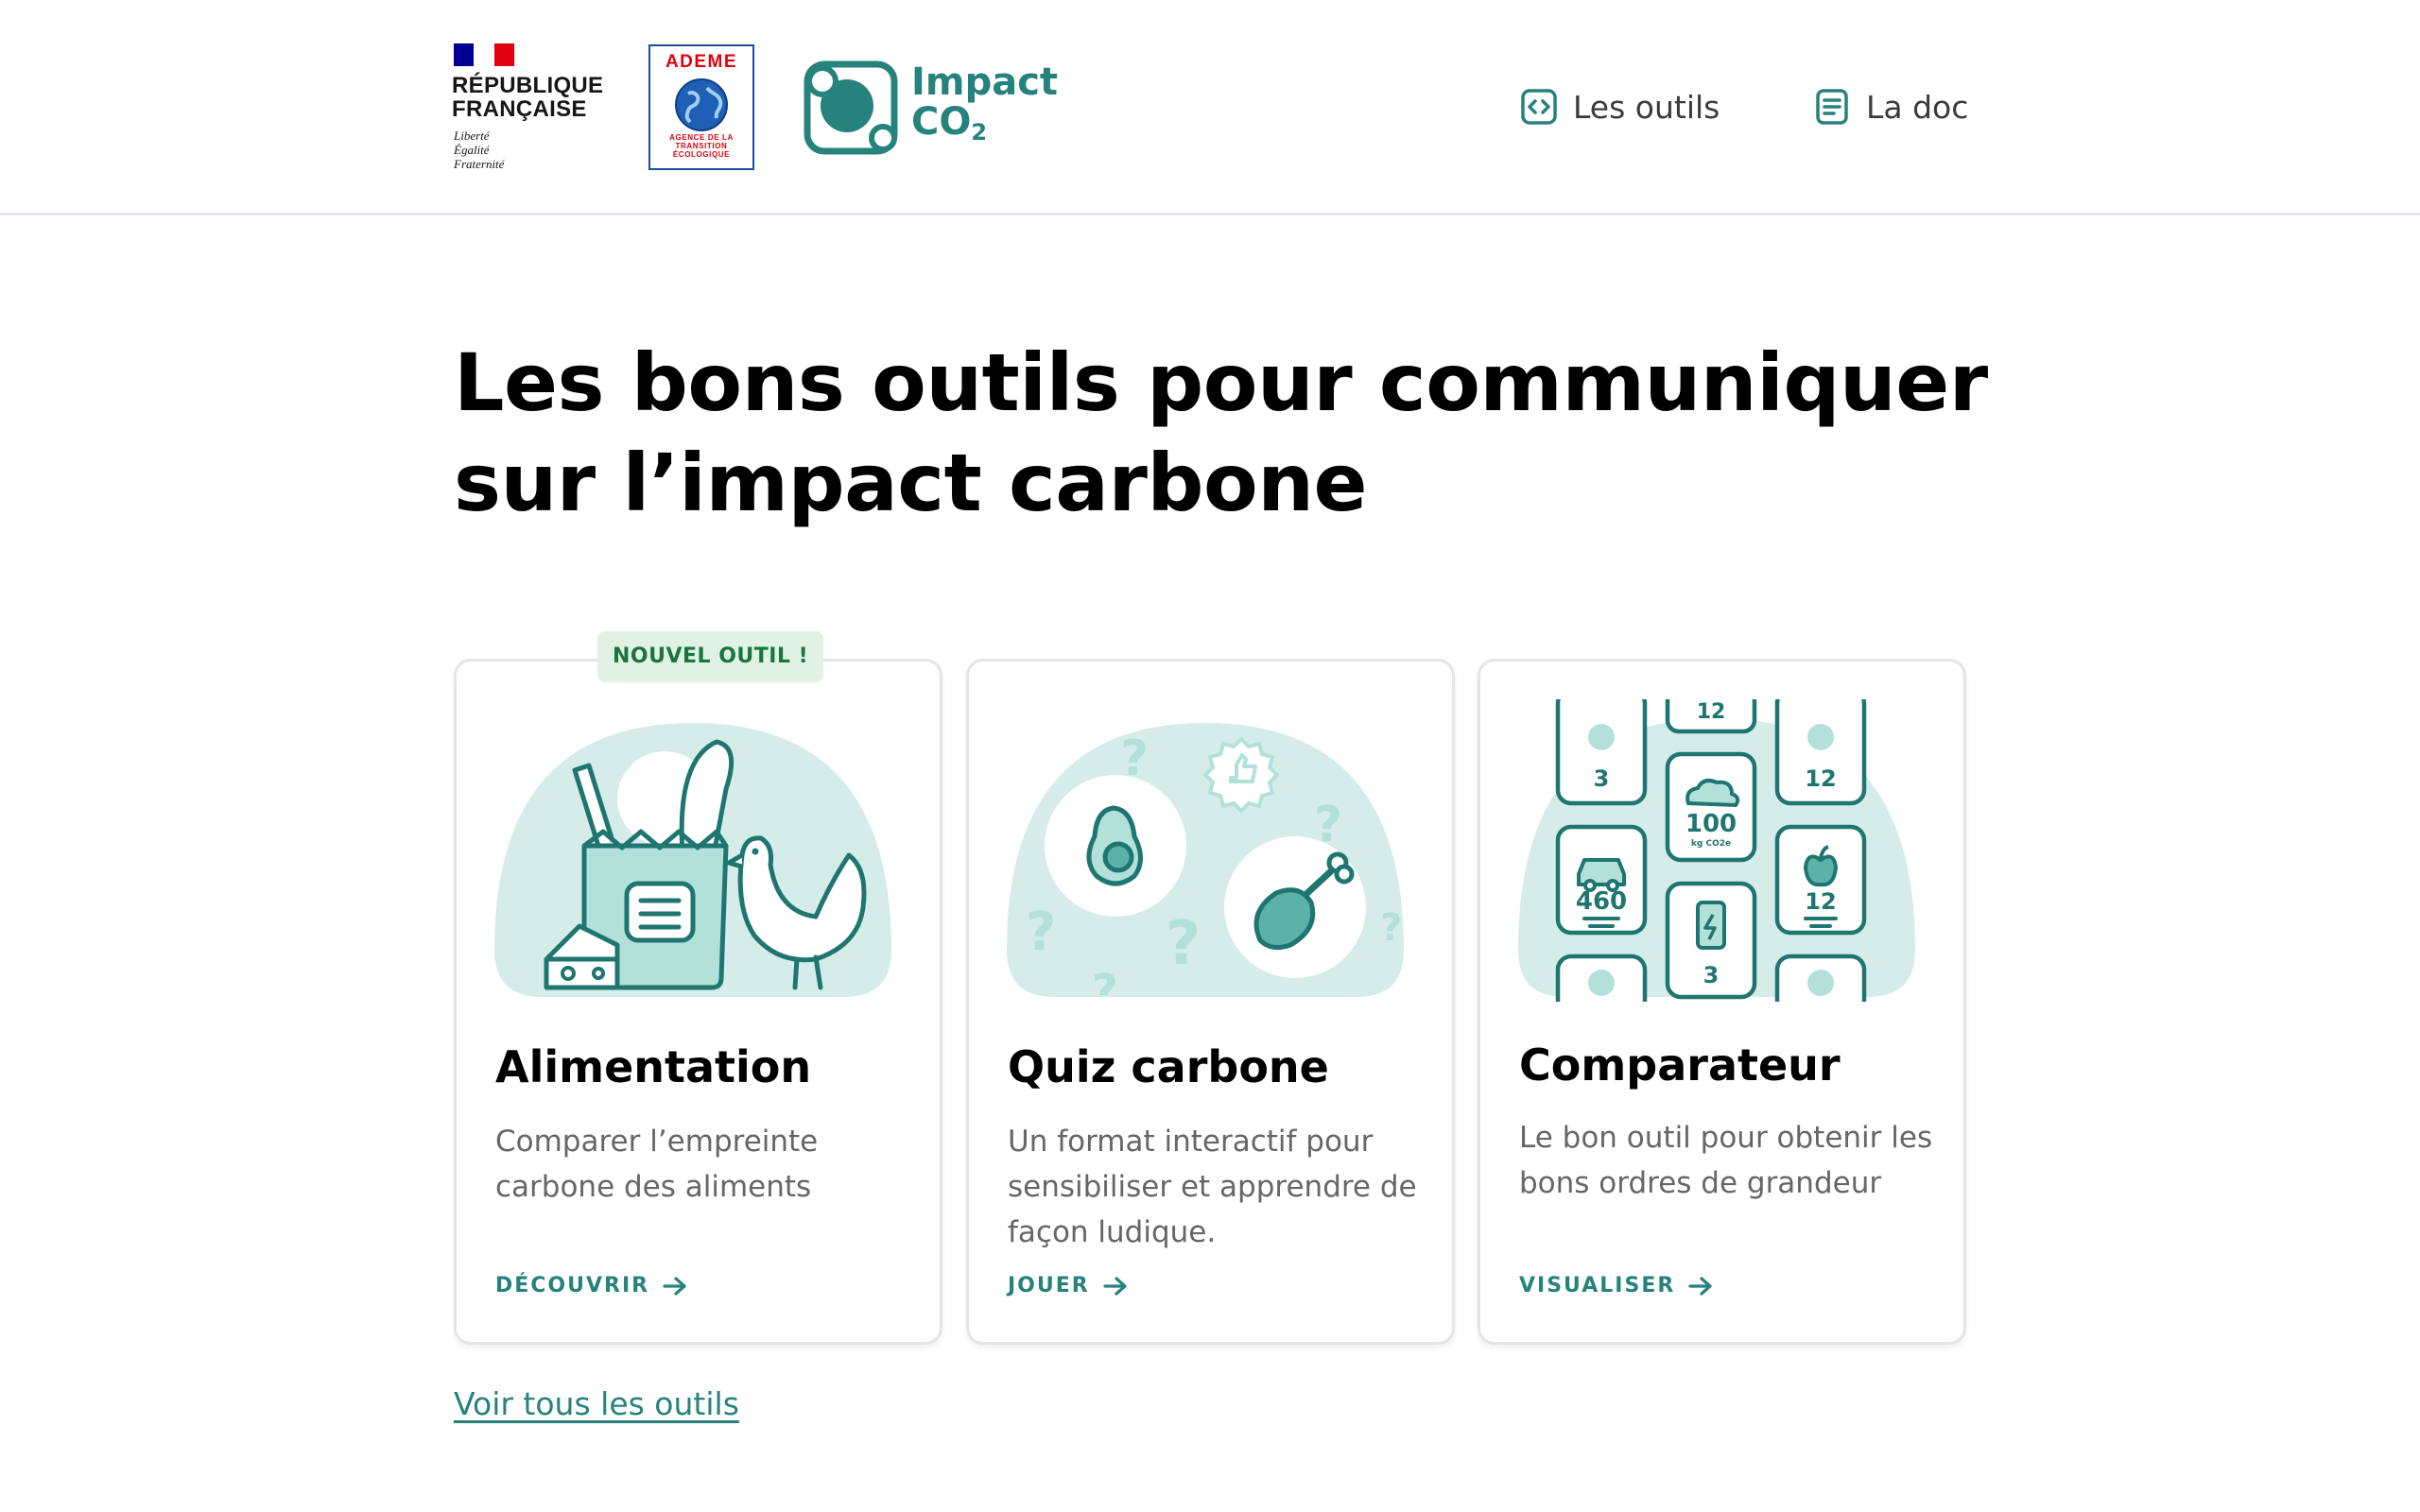  I want to click on card-link-jouer: JOUER, so click(1068, 1285).